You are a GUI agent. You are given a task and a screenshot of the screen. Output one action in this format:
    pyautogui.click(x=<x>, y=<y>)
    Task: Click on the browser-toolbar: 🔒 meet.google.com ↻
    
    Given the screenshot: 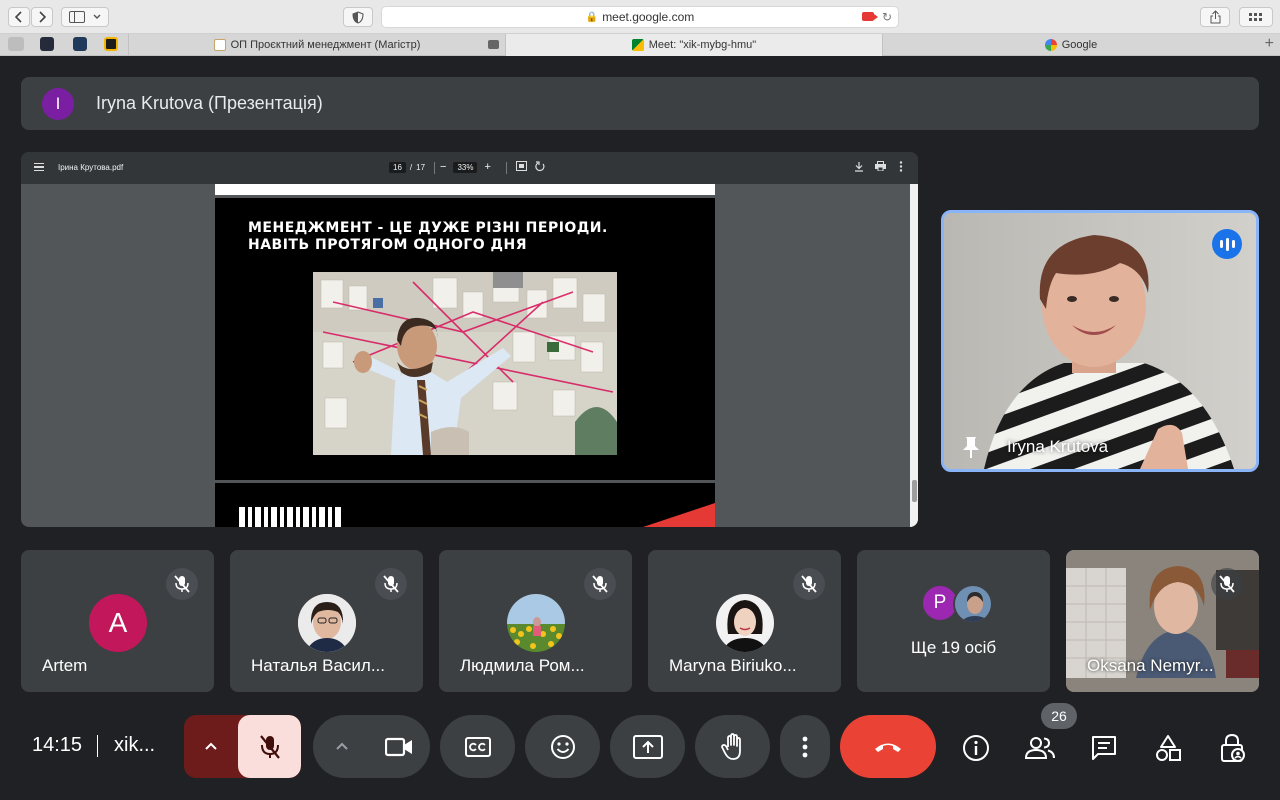 What is the action you would take?
    pyautogui.click(x=640, y=17)
    